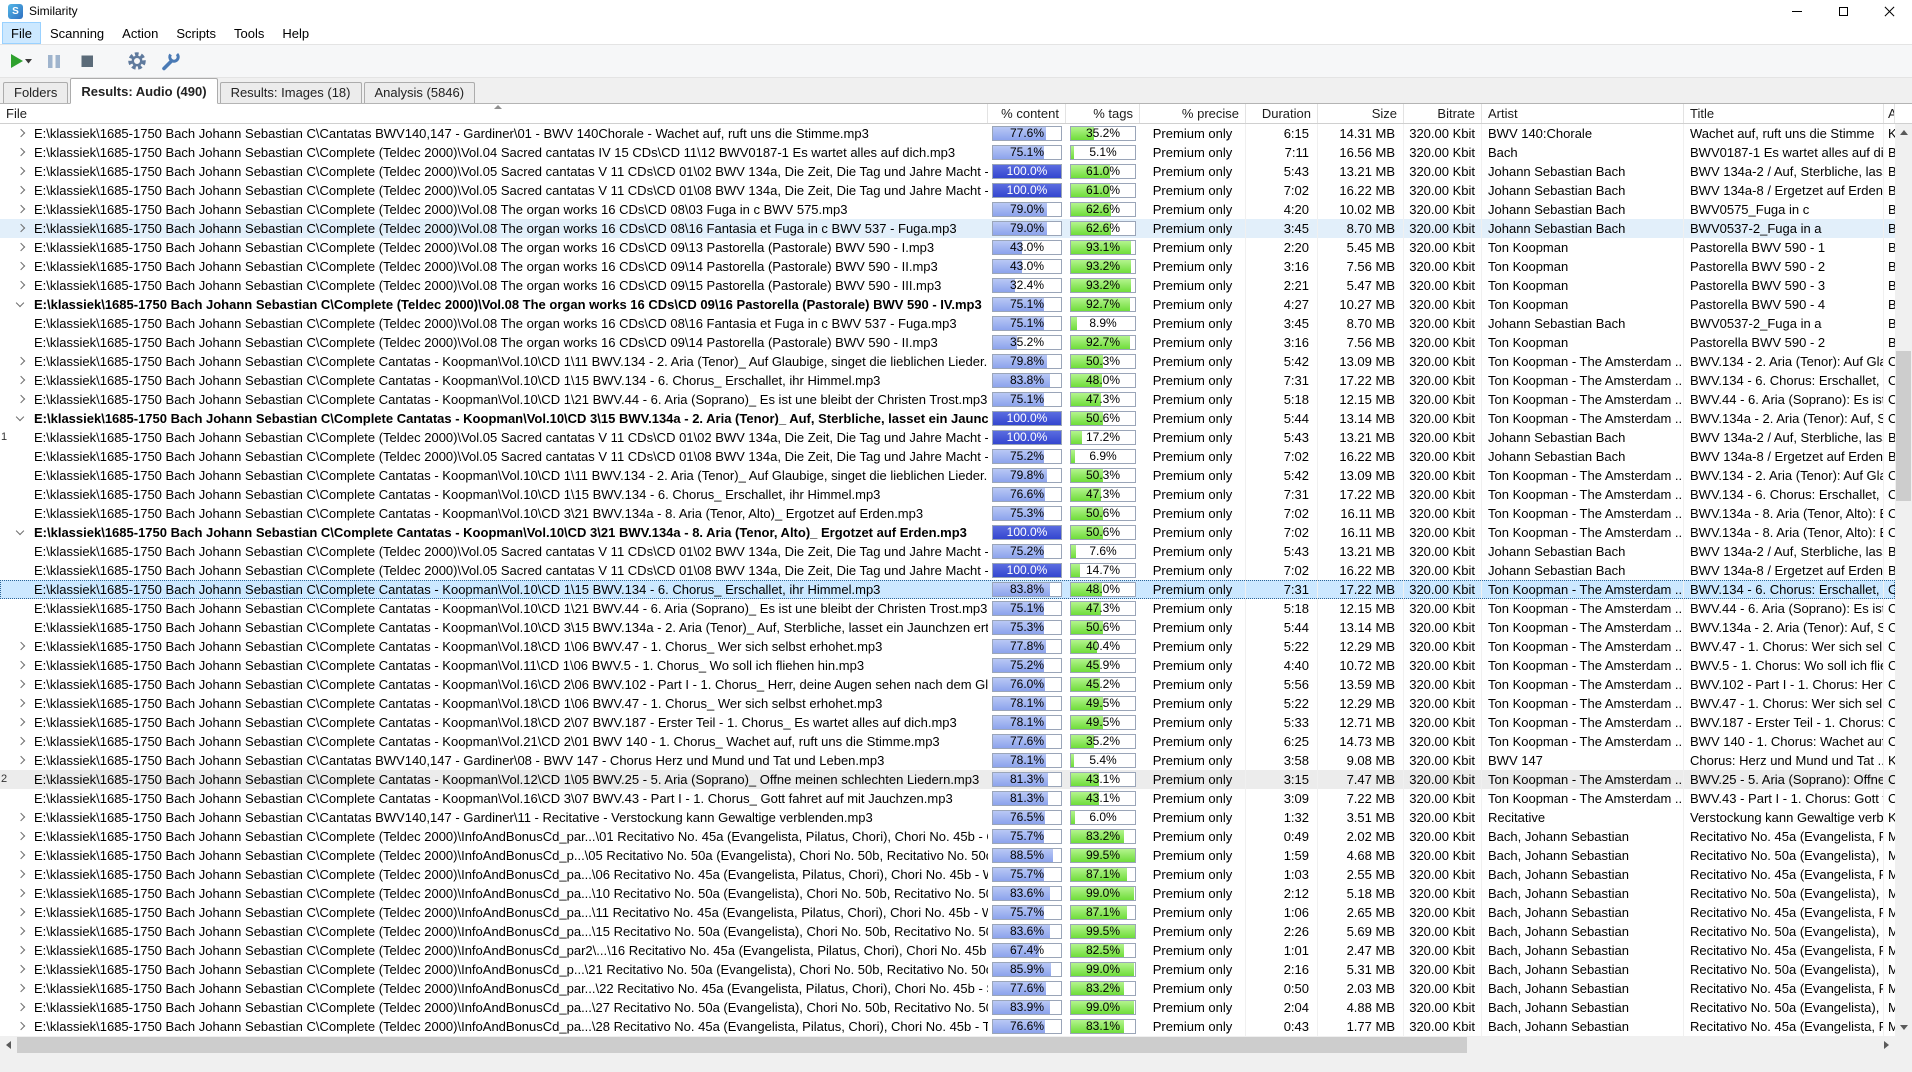  I want to click on horizontal-scroll-thumb, so click(742, 1045).